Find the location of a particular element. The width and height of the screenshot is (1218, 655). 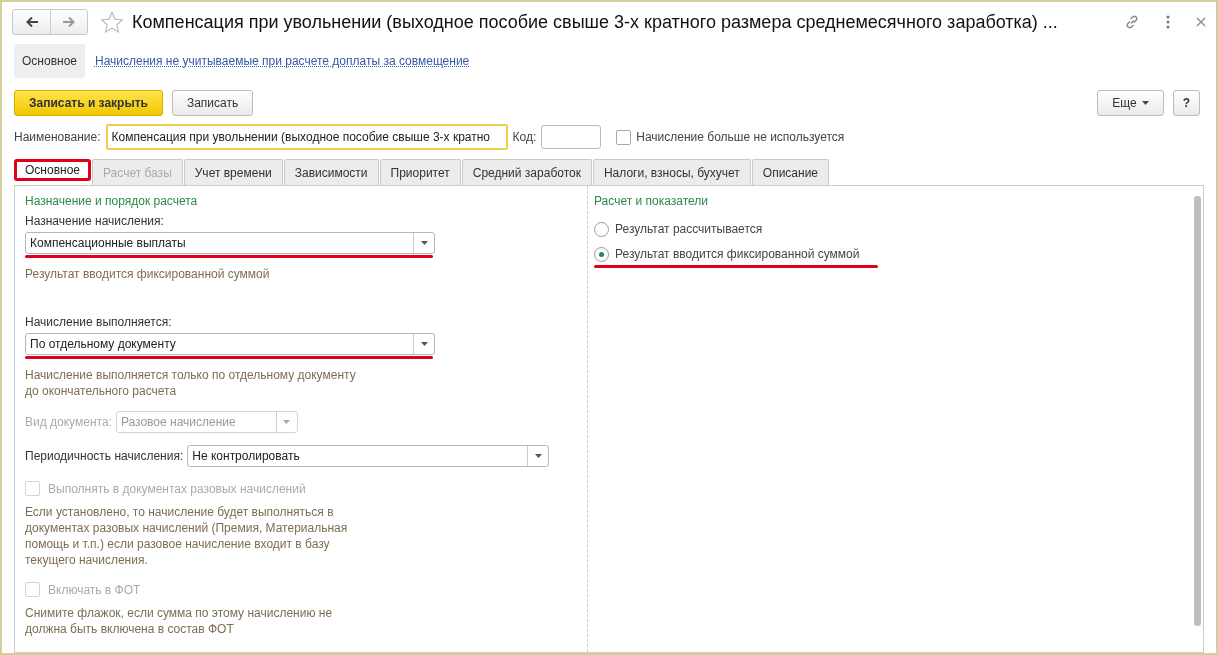

section-title: Расчет и показатели is located at coordinates (652, 201).